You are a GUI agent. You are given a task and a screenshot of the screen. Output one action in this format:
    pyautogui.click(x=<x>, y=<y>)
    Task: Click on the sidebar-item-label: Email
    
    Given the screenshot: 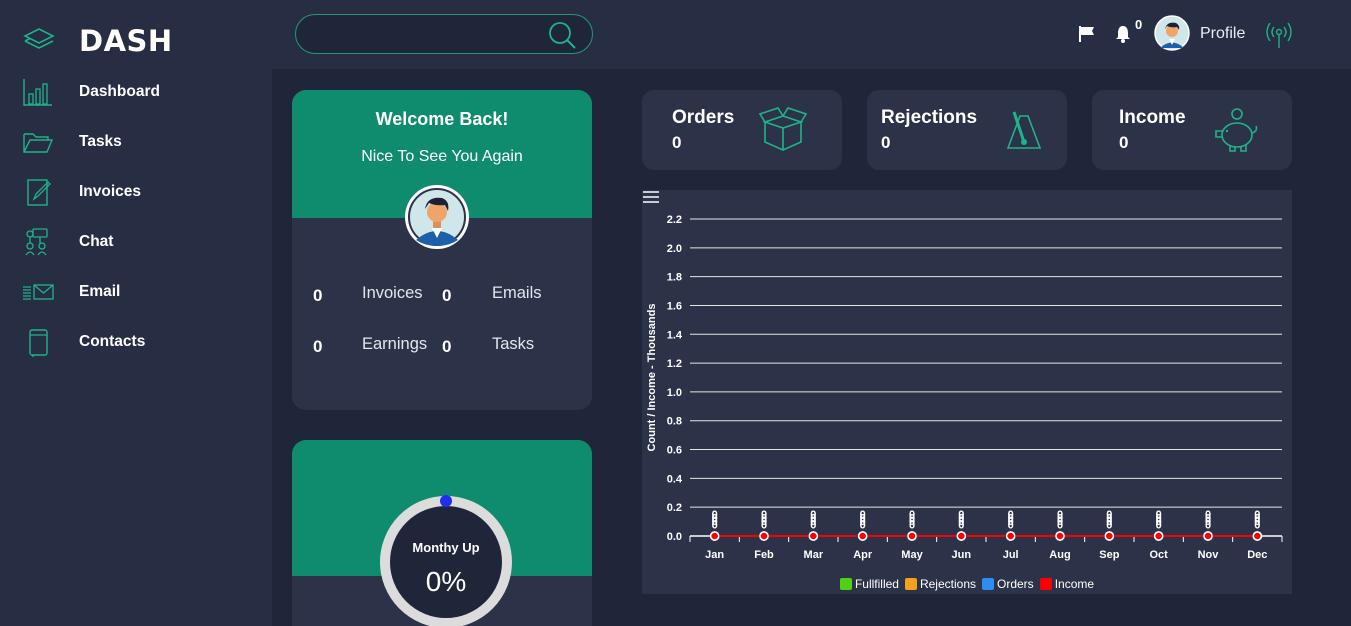 What is the action you would take?
    pyautogui.click(x=100, y=291)
    